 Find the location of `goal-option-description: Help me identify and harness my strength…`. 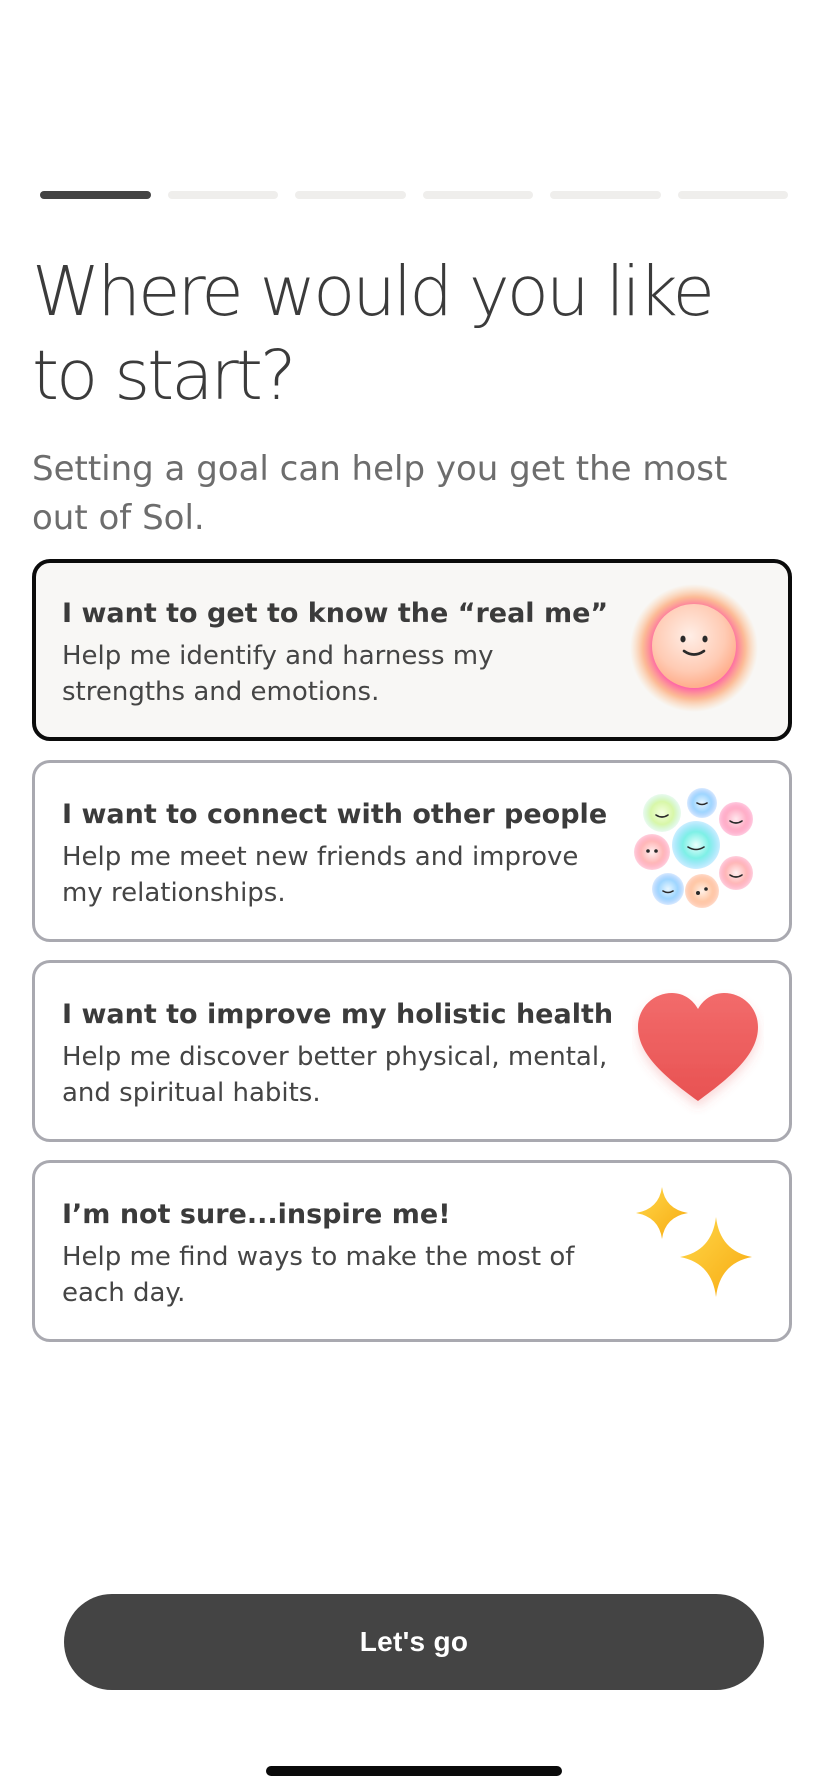

goal-option-description: Help me identify and harness my strength… is located at coordinates (278, 674).